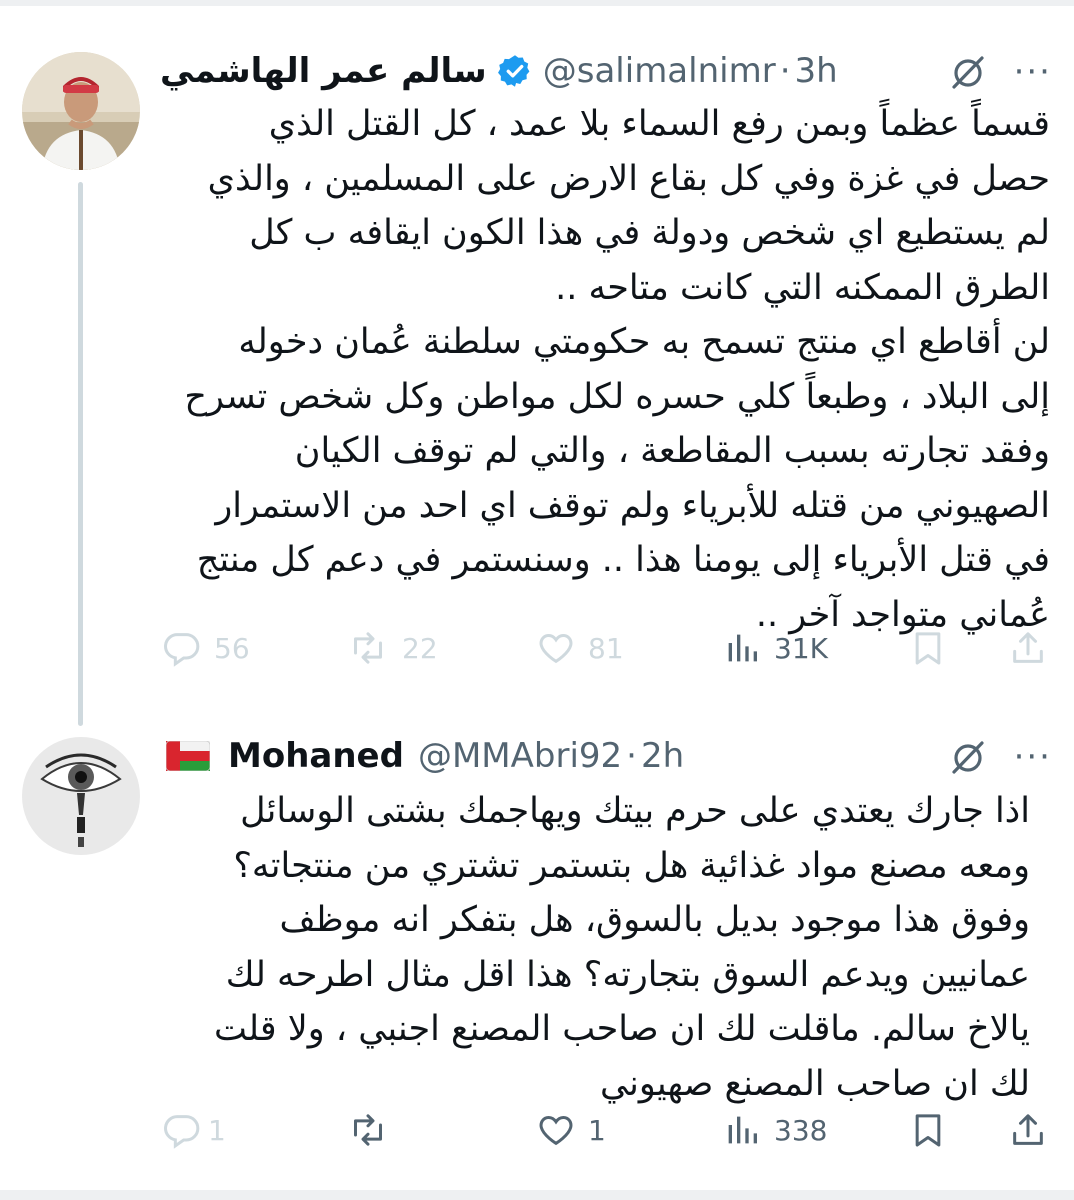 The width and height of the screenshot is (1074, 1200). Describe the element at coordinates (801, 648) in the screenshot. I see `views-count: 31K` at that location.